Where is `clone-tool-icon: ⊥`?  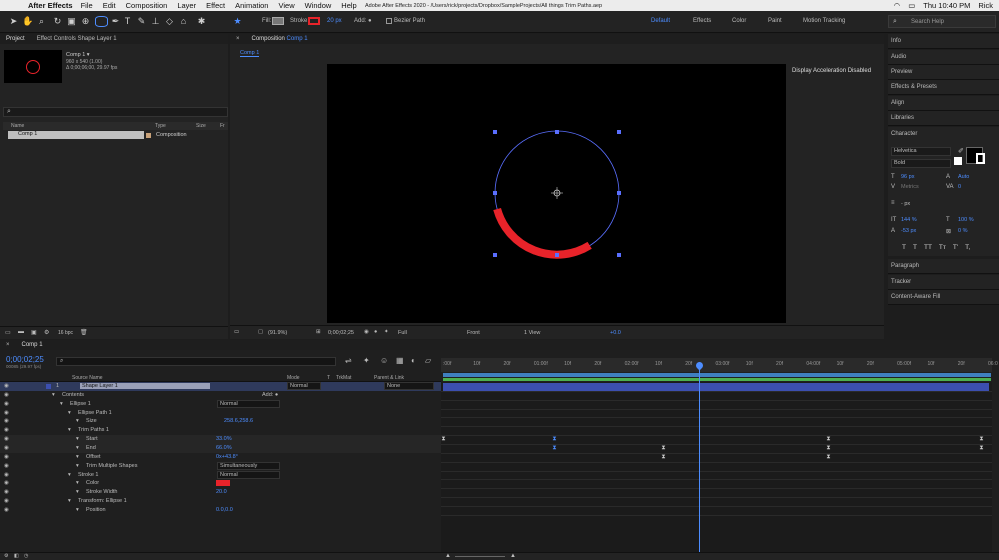 clone-tool-icon: ⊥ is located at coordinates (155, 21).